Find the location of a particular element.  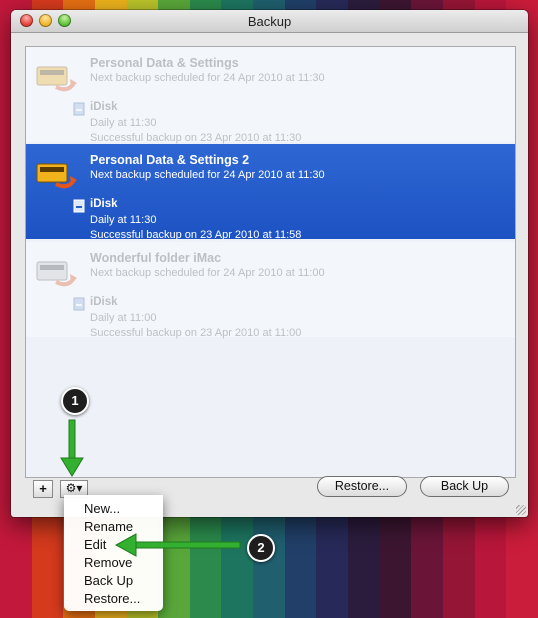

add-button: + is located at coordinates (43, 489).